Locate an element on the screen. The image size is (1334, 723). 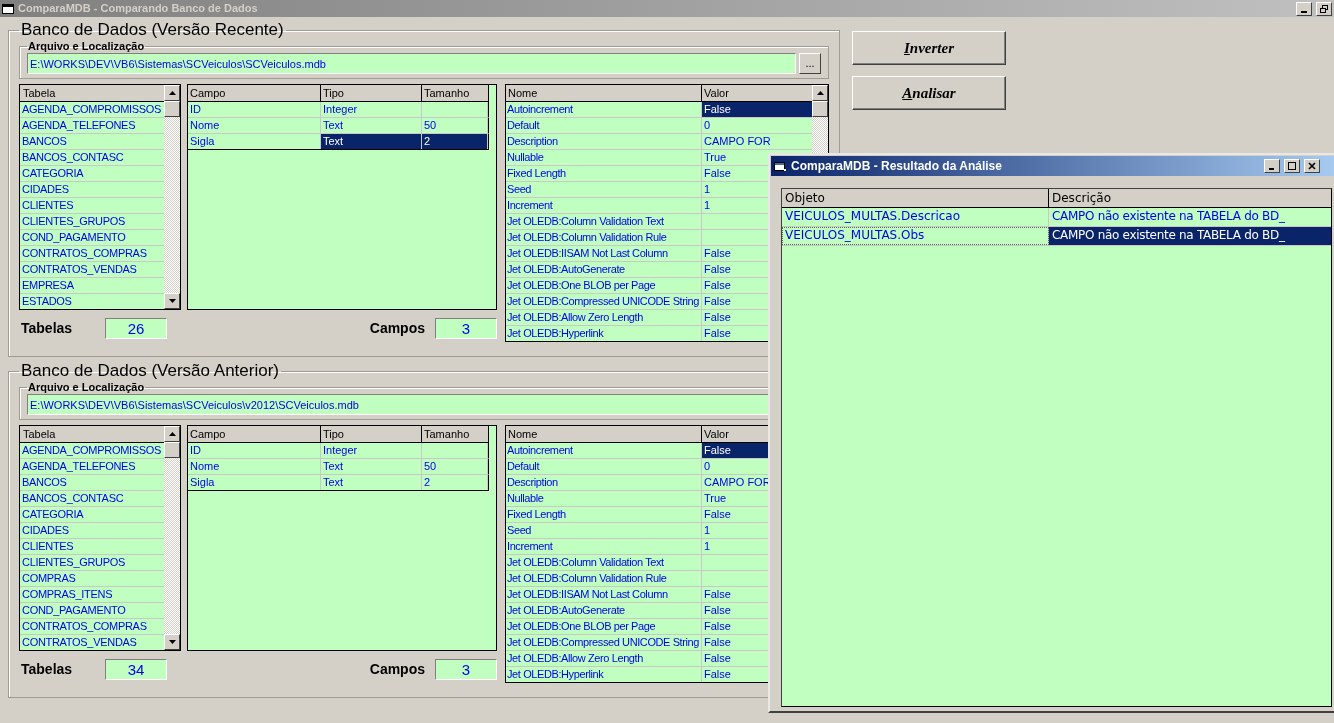
table-cell: Jet OLEDB:Compressed UNICODE String is located at coordinates (604, 642).